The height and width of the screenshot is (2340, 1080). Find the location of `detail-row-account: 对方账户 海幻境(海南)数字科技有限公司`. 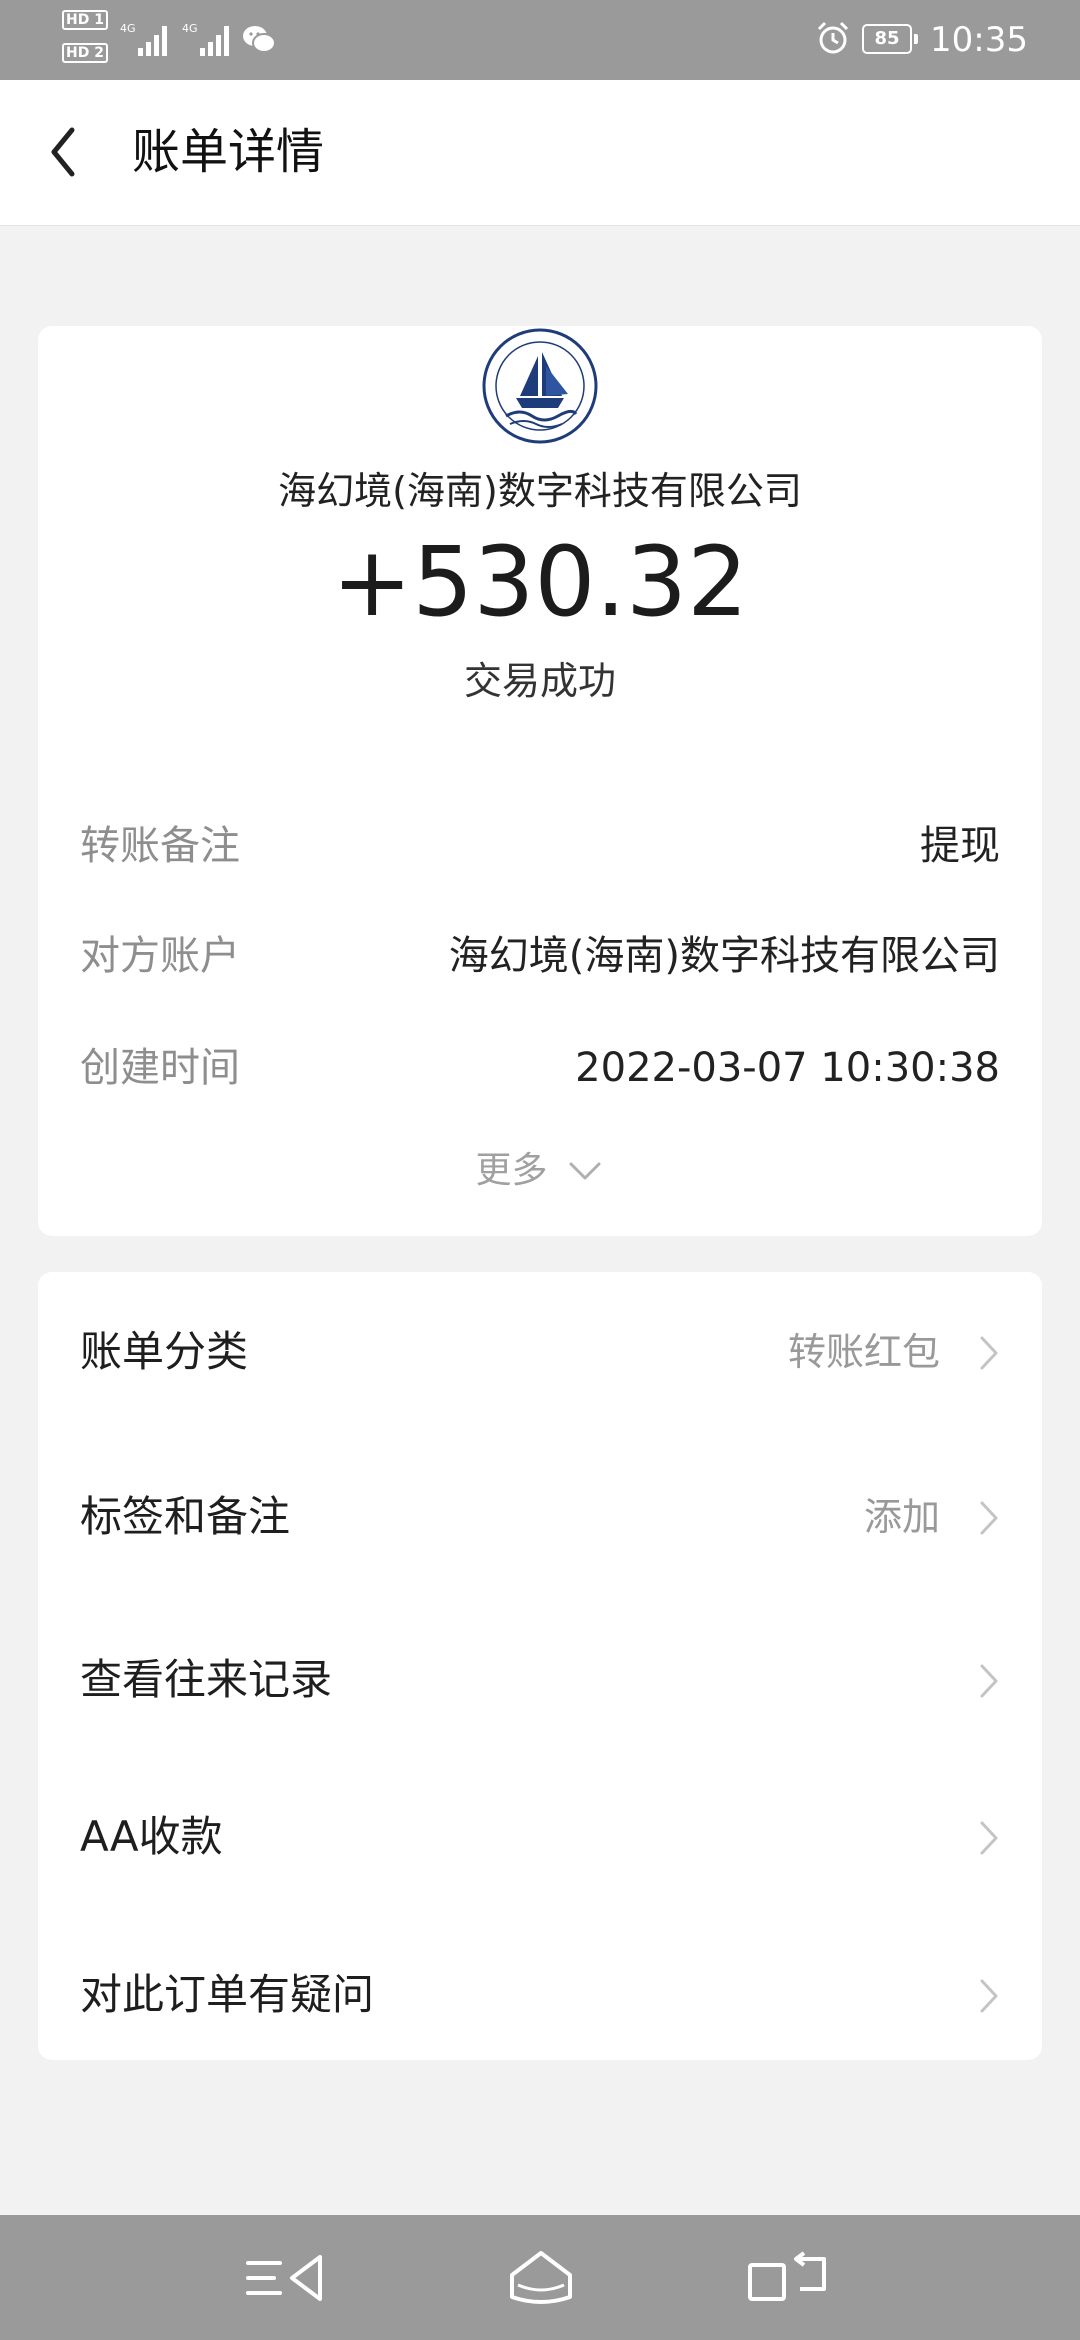

detail-row-account: 对方账户 海幻境(海南)数字科技有限公司 is located at coordinates (540, 956).